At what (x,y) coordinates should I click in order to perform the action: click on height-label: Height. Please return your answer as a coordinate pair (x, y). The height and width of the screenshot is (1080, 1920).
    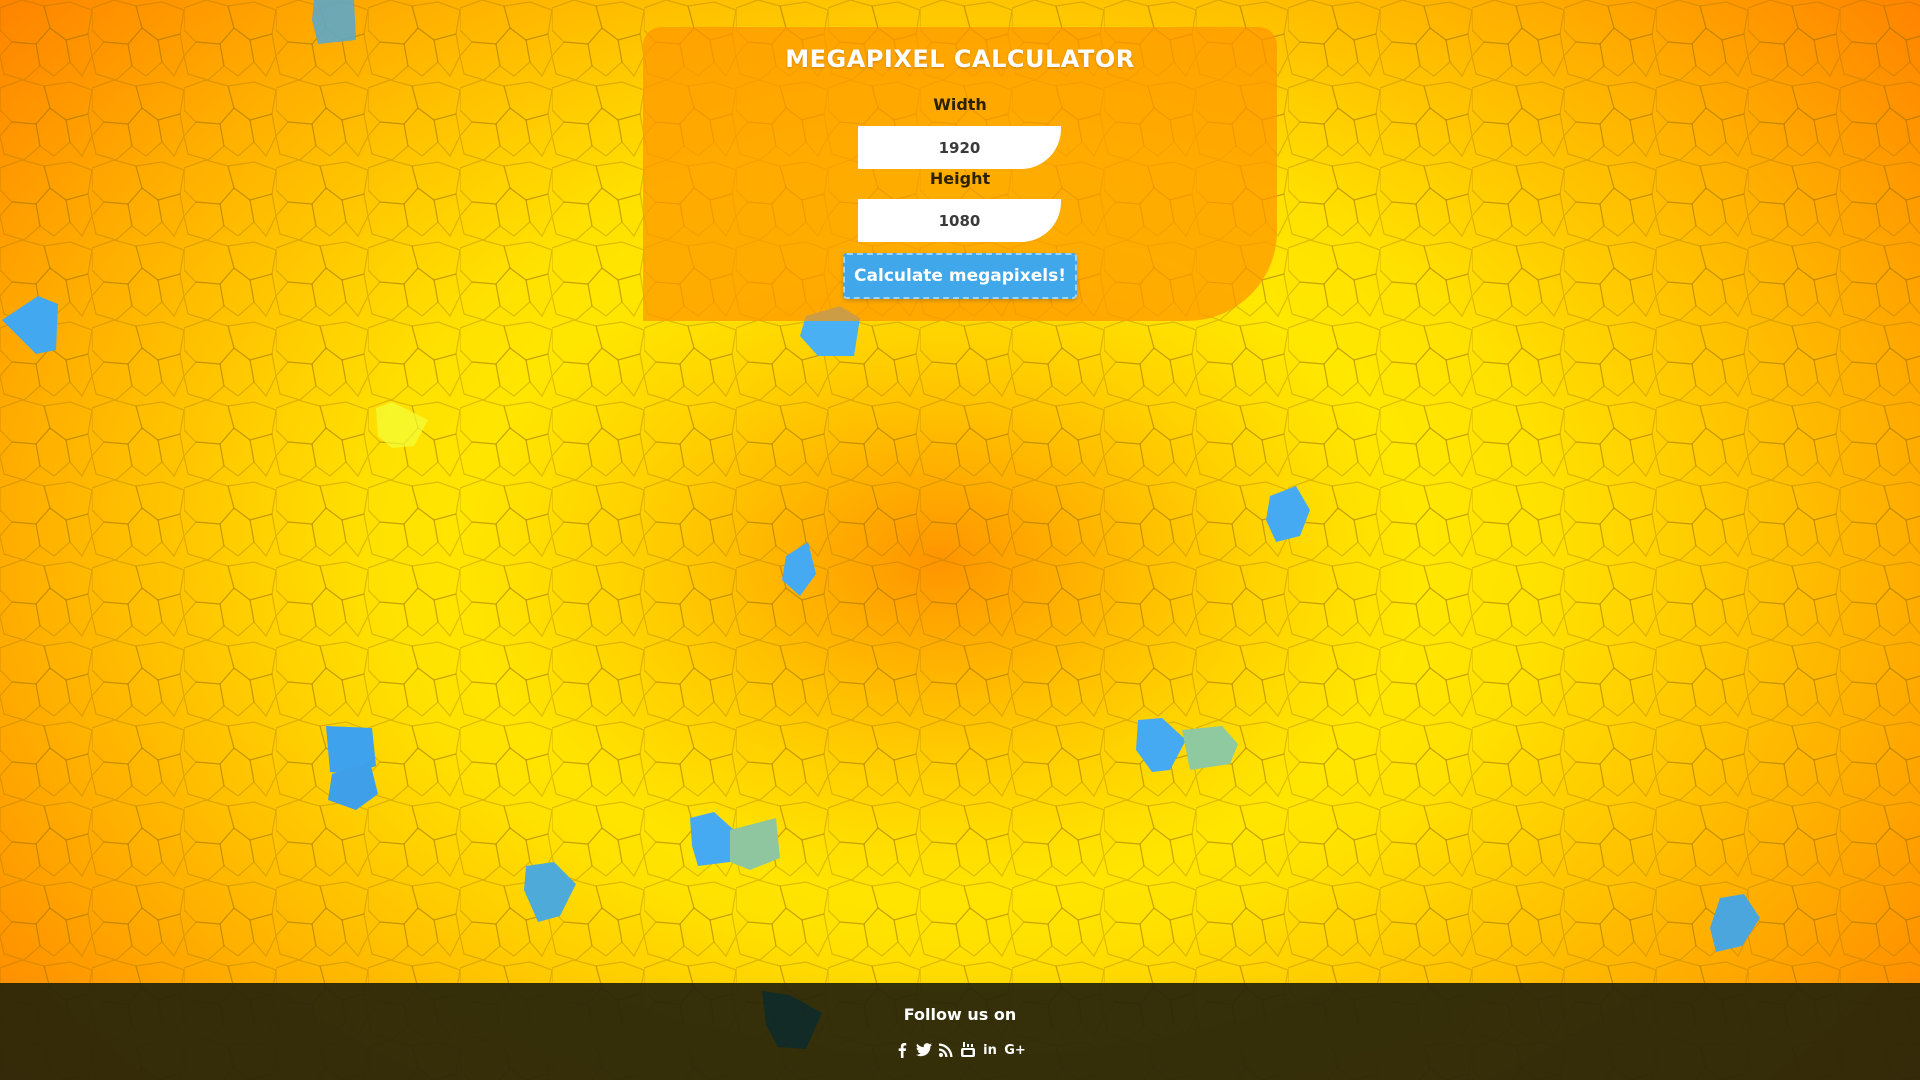
    Looking at the image, I should click on (960, 178).